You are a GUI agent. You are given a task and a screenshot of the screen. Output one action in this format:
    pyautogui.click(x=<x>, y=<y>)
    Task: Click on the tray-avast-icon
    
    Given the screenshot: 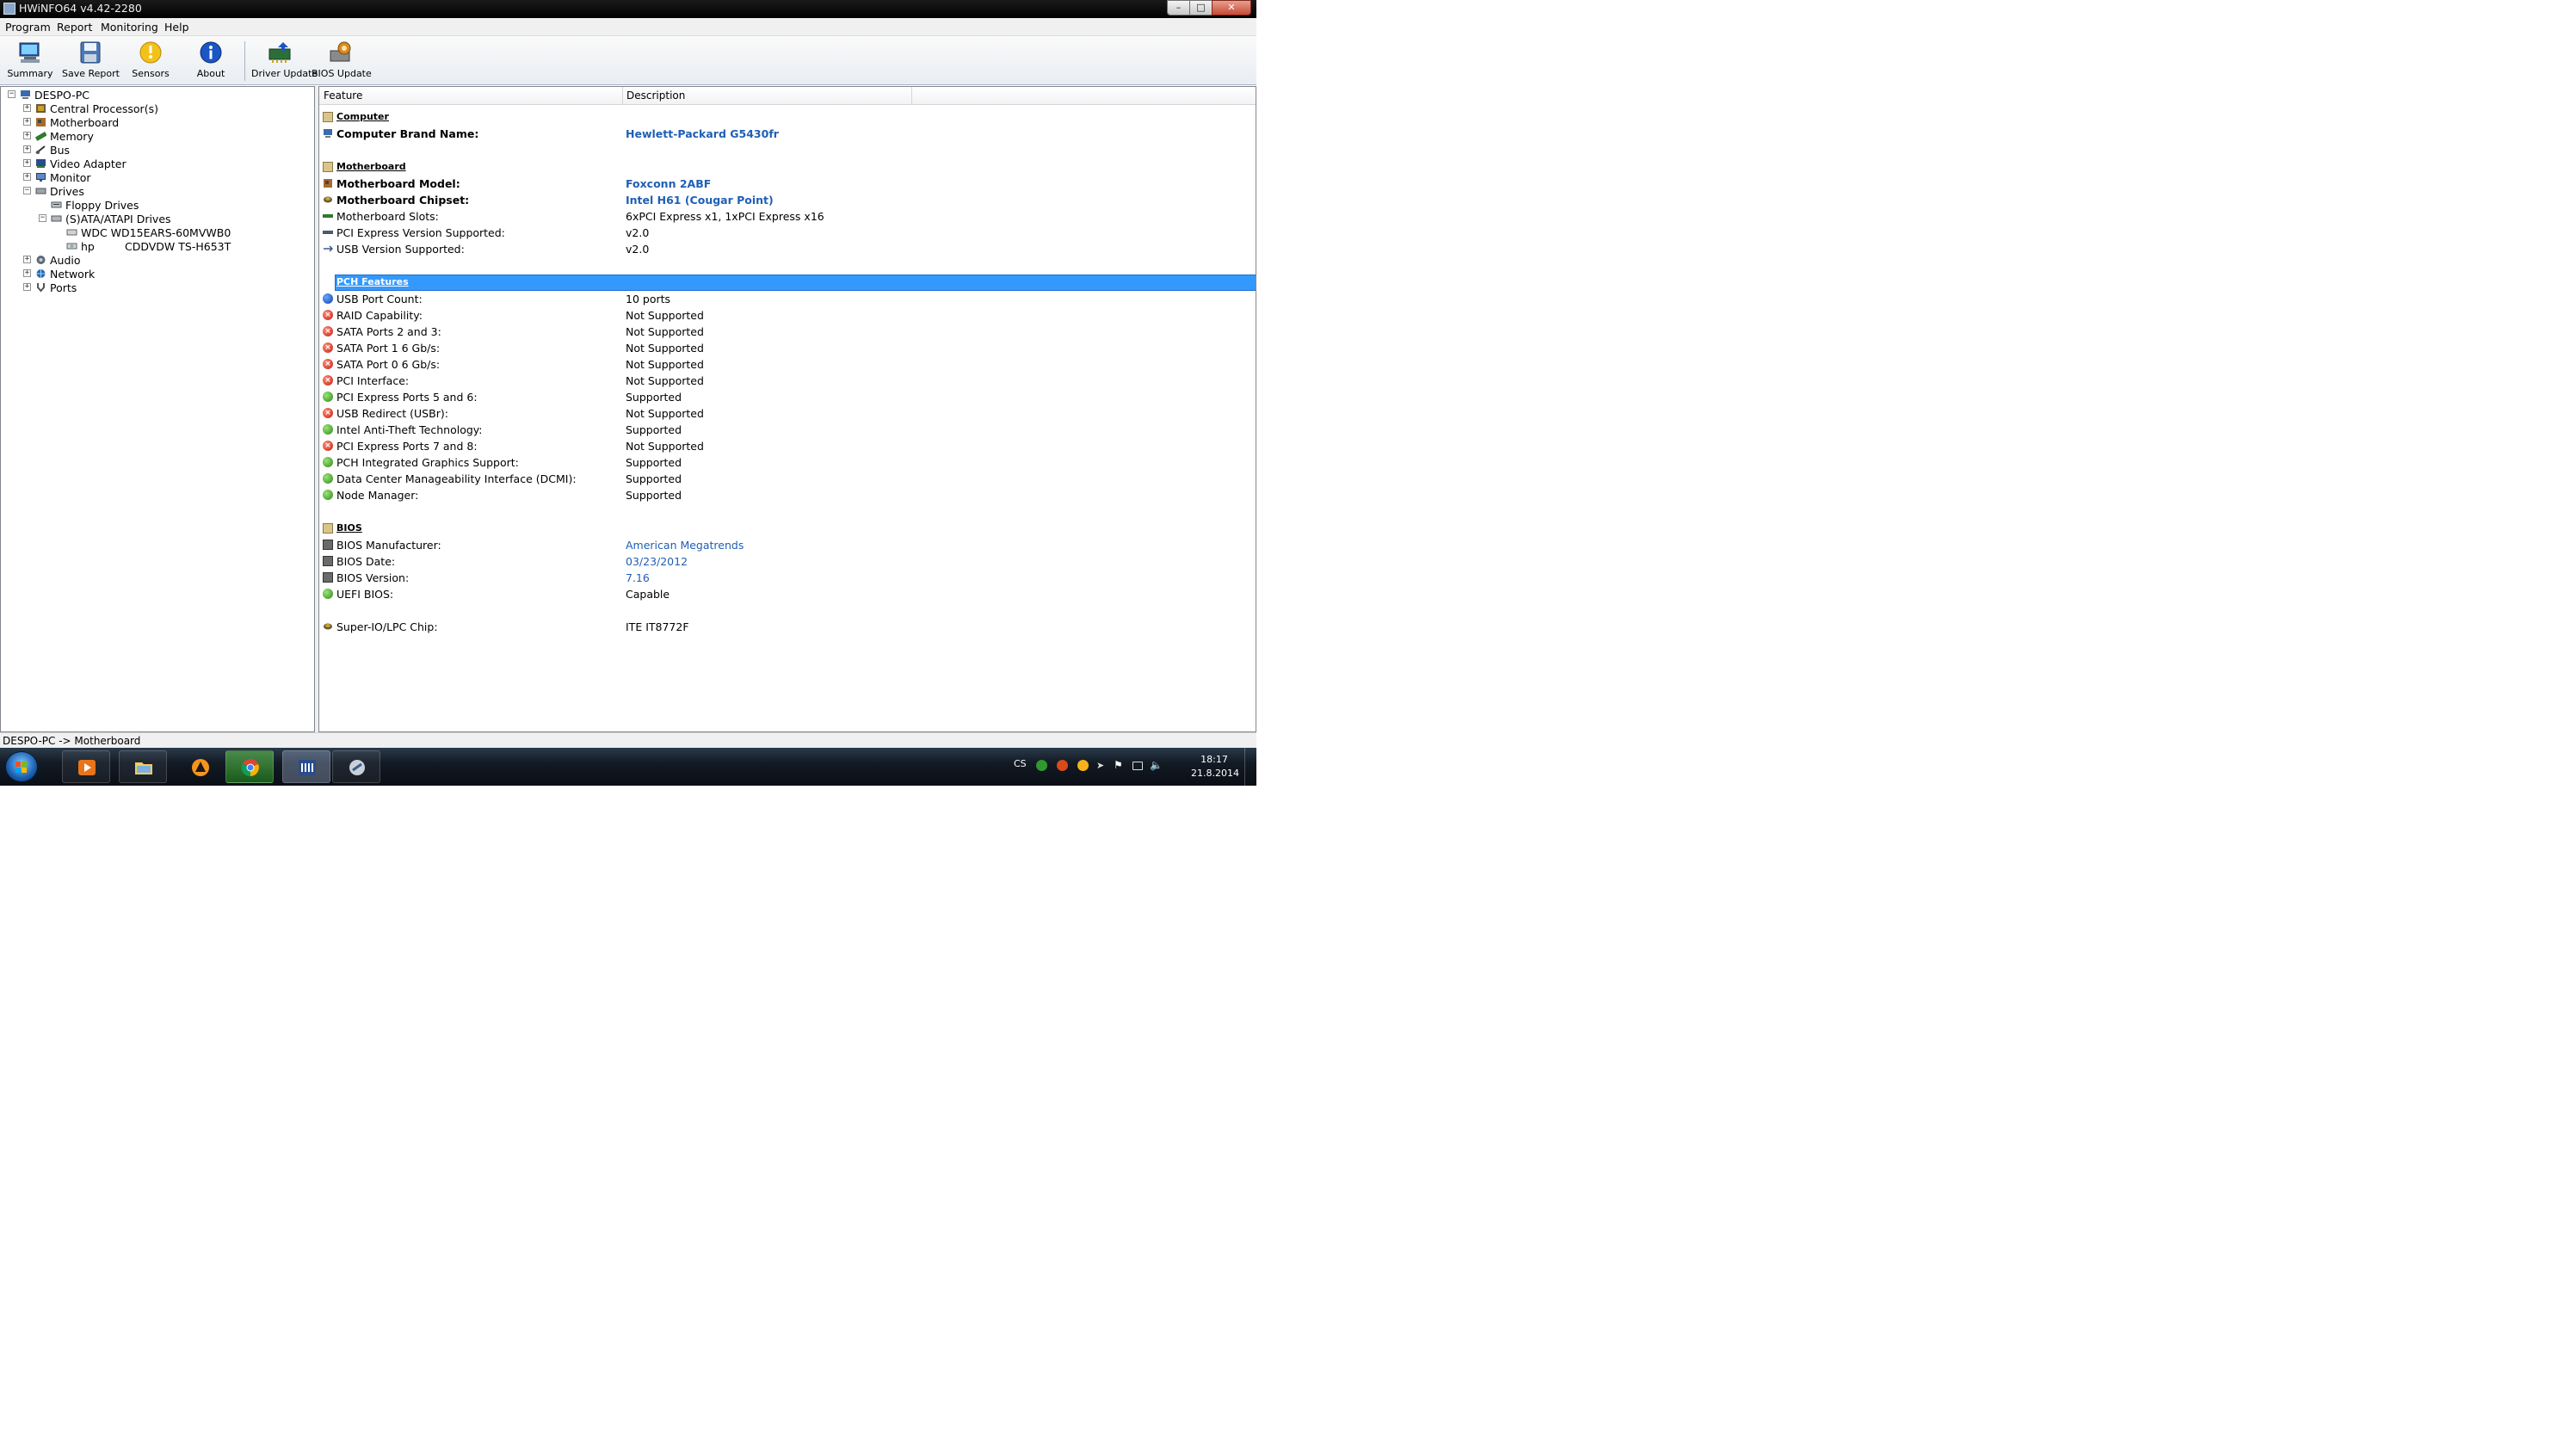 What is the action you would take?
    pyautogui.click(x=1083, y=766)
    